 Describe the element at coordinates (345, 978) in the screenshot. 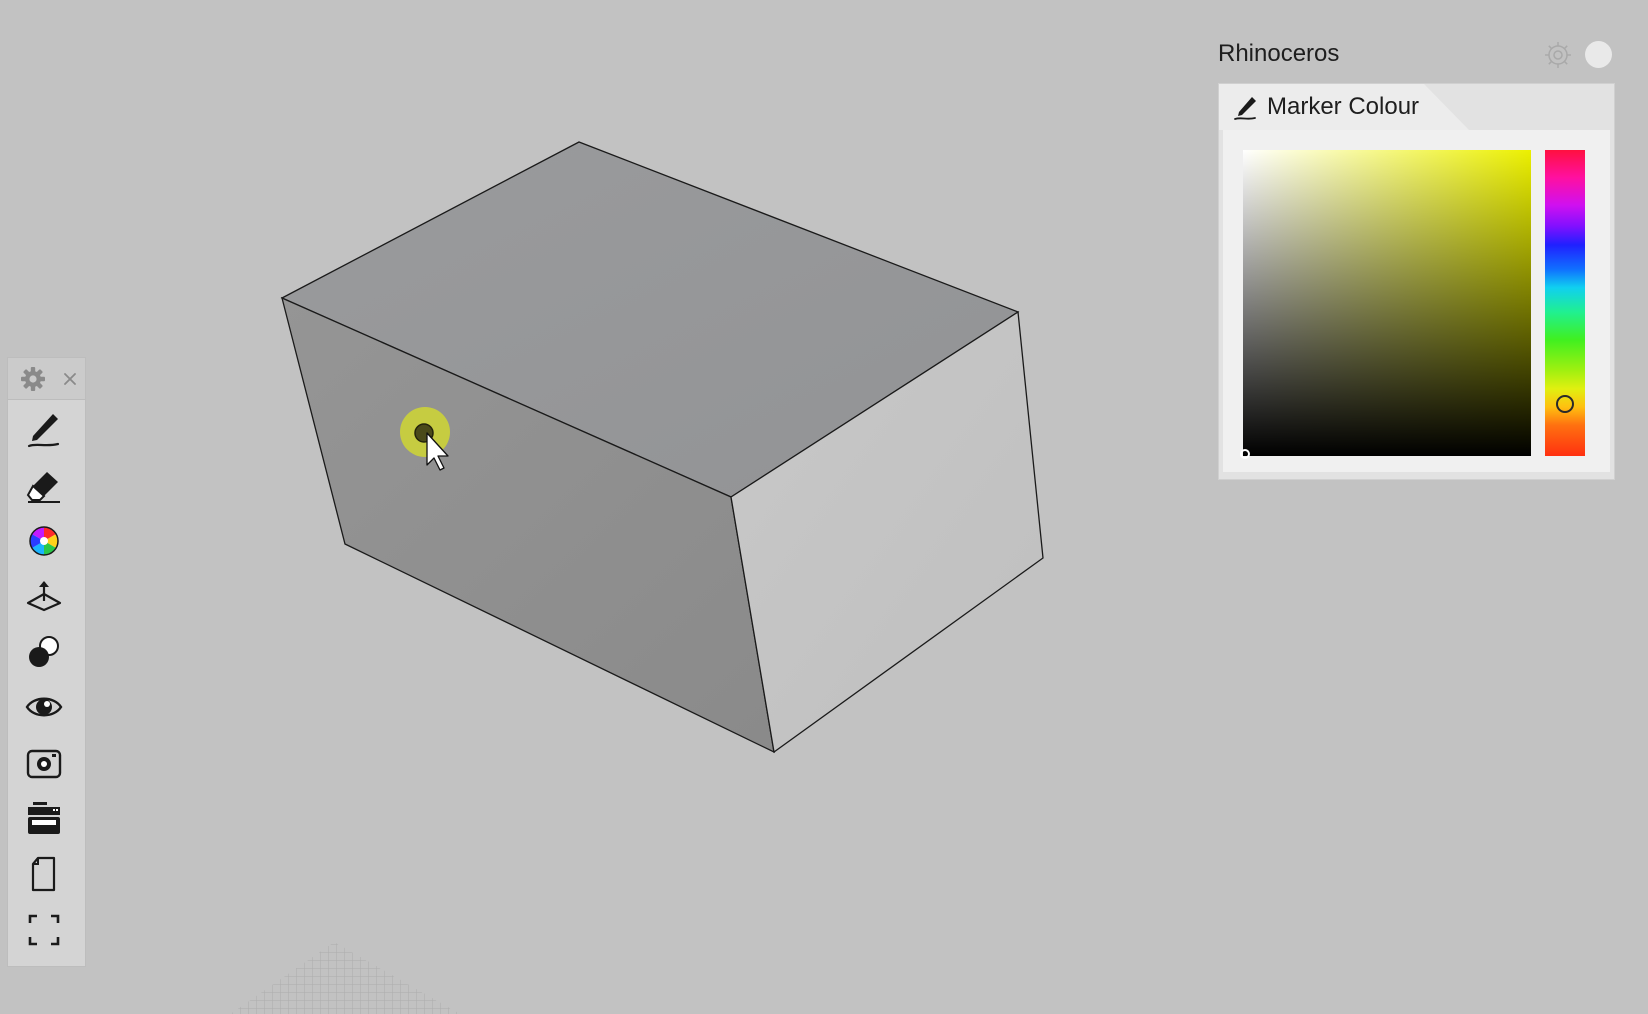

I see `ground-grid` at that location.